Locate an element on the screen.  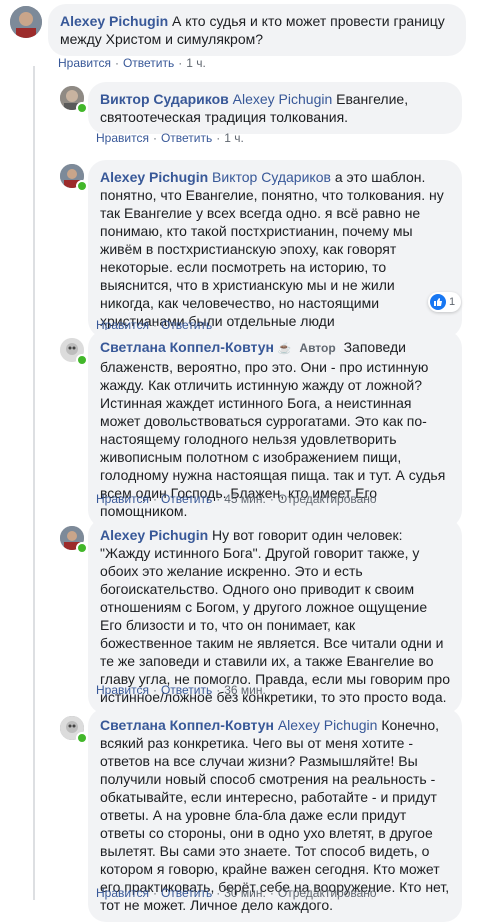
avatar is located at coordinates (26, 22).